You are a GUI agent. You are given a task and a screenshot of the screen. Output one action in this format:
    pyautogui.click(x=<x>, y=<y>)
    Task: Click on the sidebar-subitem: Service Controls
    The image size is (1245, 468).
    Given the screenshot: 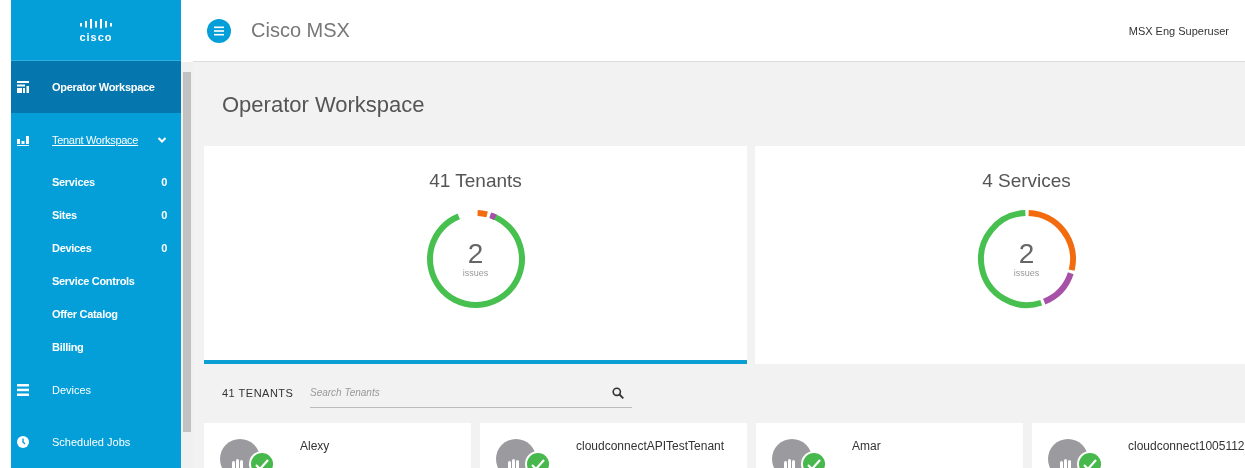 What is the action you would take?
    pyautogui.click(x=96, y=281)
    